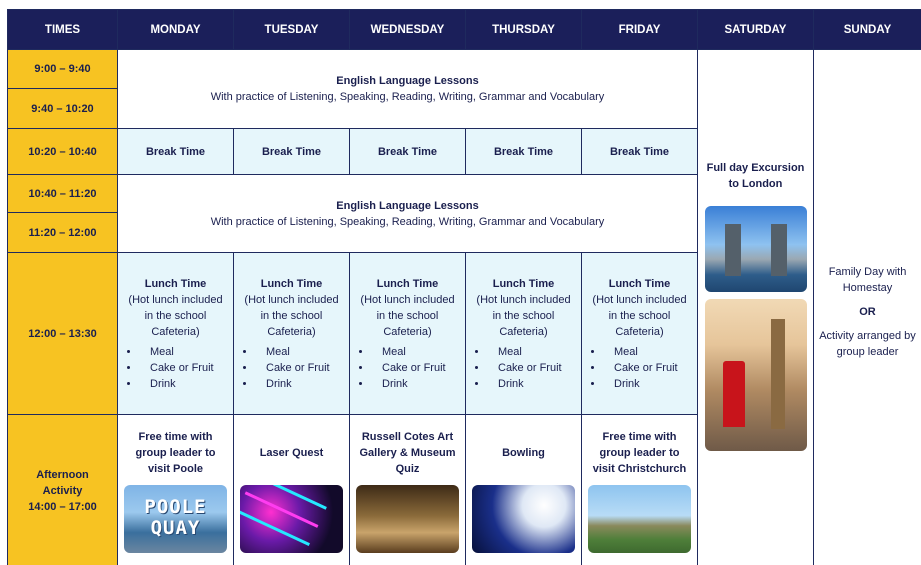  What do you see at coordinates (62, 232) in the screenshot?
I see `time-slot: 11:20 – 12:00` at bounding box center [62, 232].